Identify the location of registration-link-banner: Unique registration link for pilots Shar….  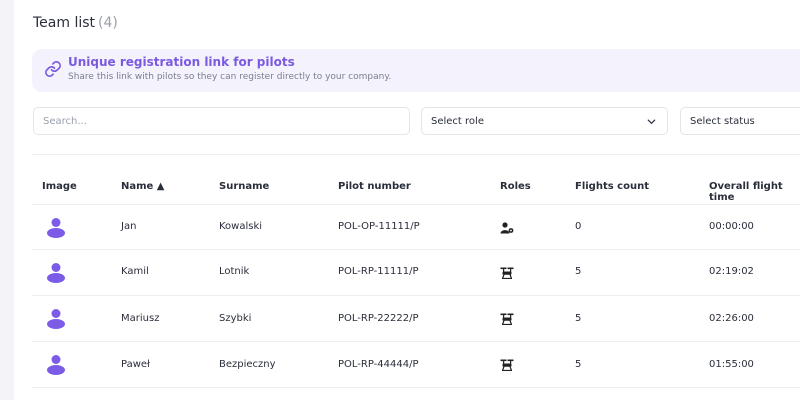
(416, 70).